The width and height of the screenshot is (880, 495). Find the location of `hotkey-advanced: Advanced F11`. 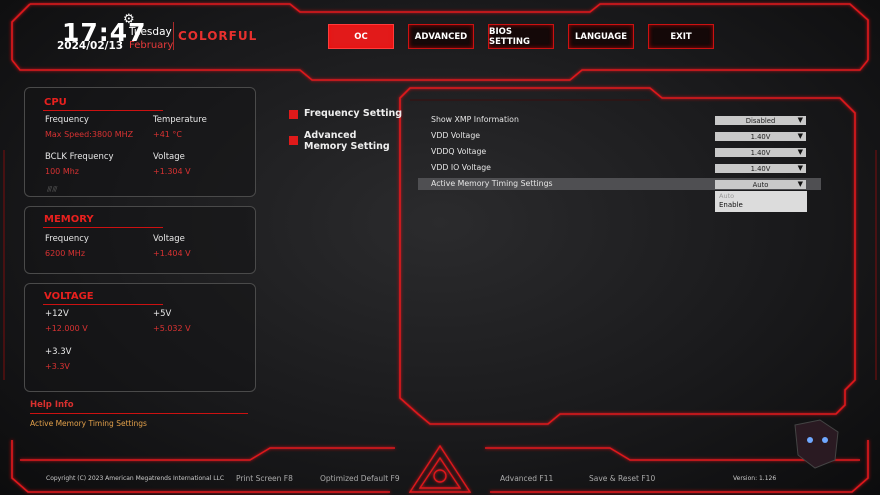

hotkey-advanced: Advanced F11 is located at coordinates (526, 478).